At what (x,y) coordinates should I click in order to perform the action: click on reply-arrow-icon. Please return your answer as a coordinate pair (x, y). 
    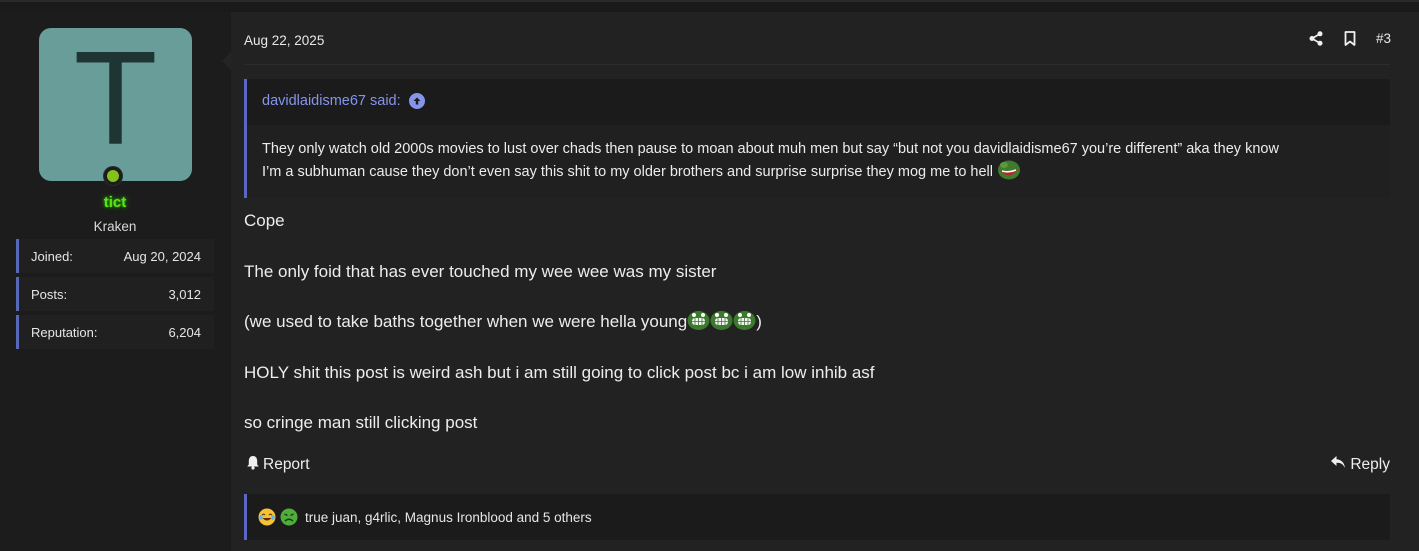
    Looking at the image, I should click on (1338, 464).